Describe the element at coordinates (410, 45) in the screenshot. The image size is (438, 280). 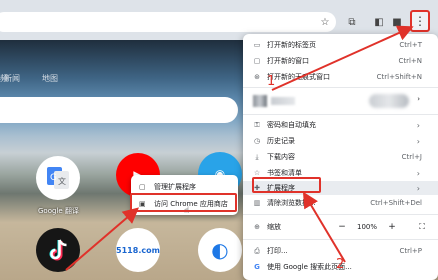
I see `menu-shortcut: Ctrl+T` at that location.